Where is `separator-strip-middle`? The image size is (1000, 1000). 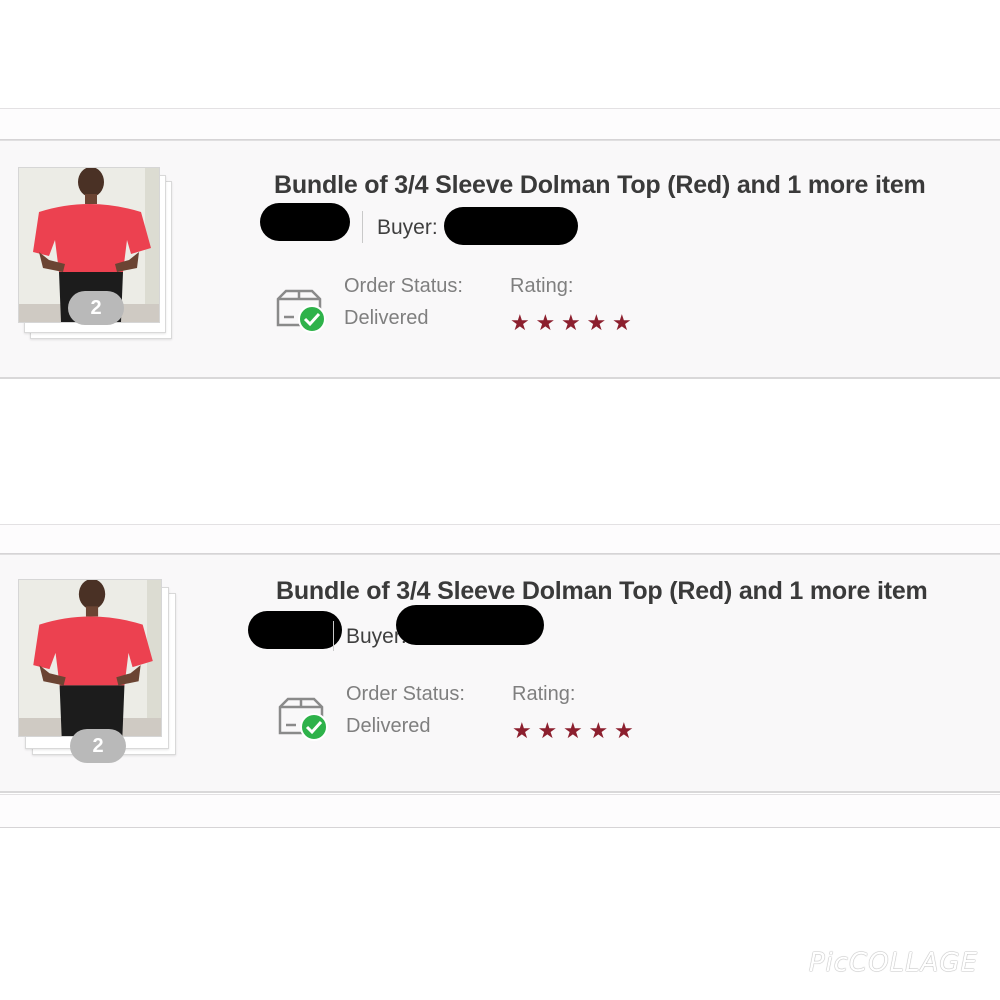 separator-strip-middle is located at coordinates (500, 539).